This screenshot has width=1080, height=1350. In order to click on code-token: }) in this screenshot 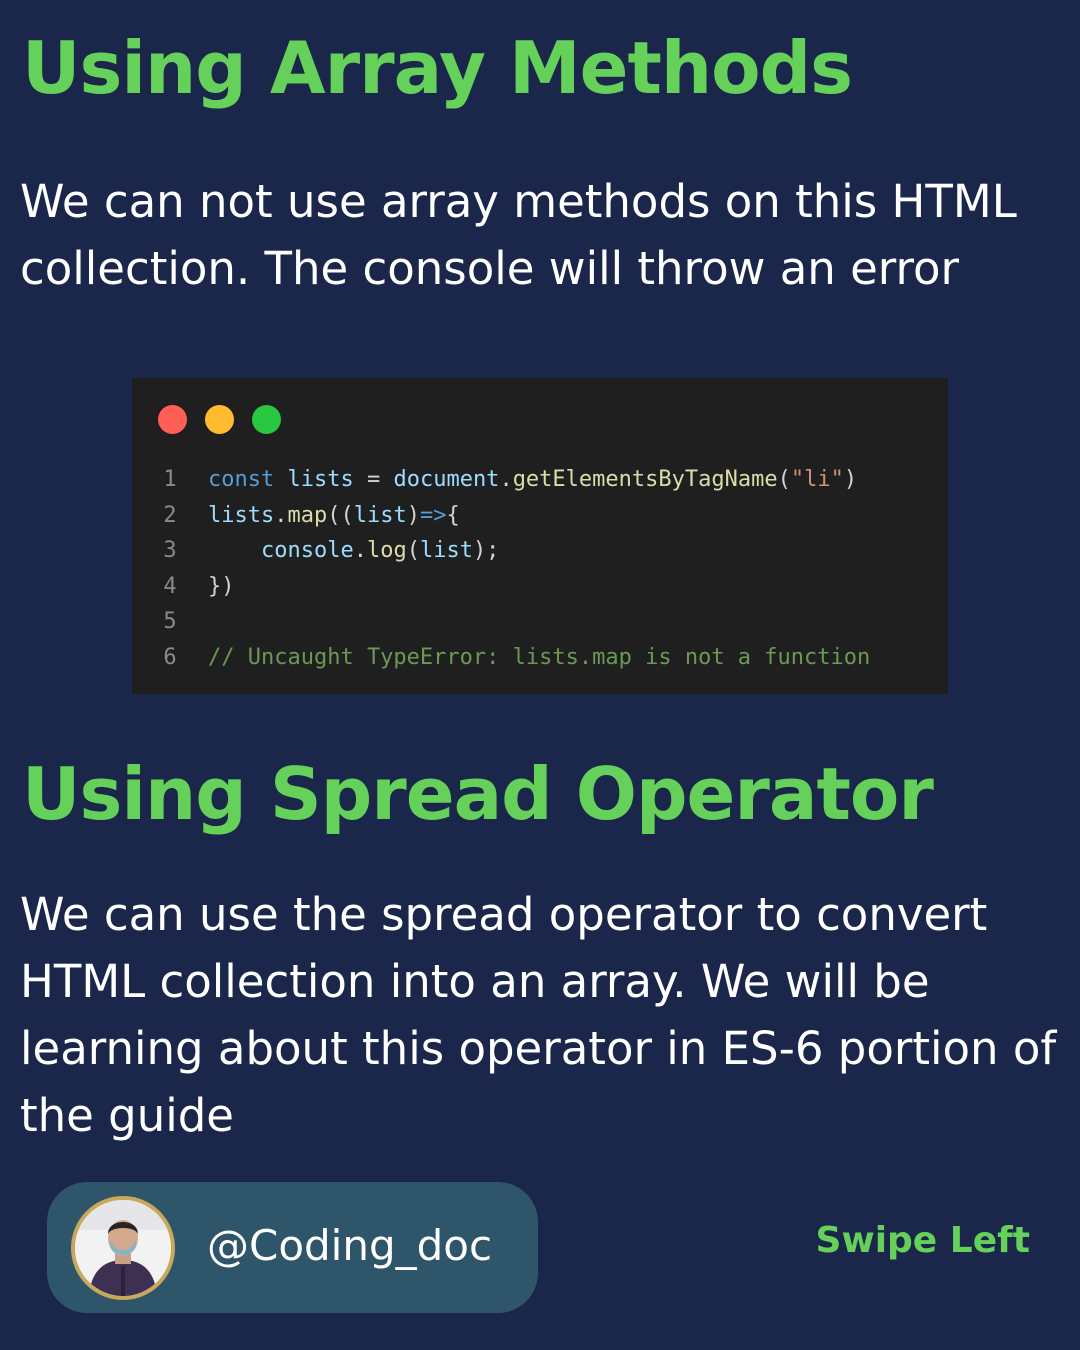, I will do `click(221, 586)`.